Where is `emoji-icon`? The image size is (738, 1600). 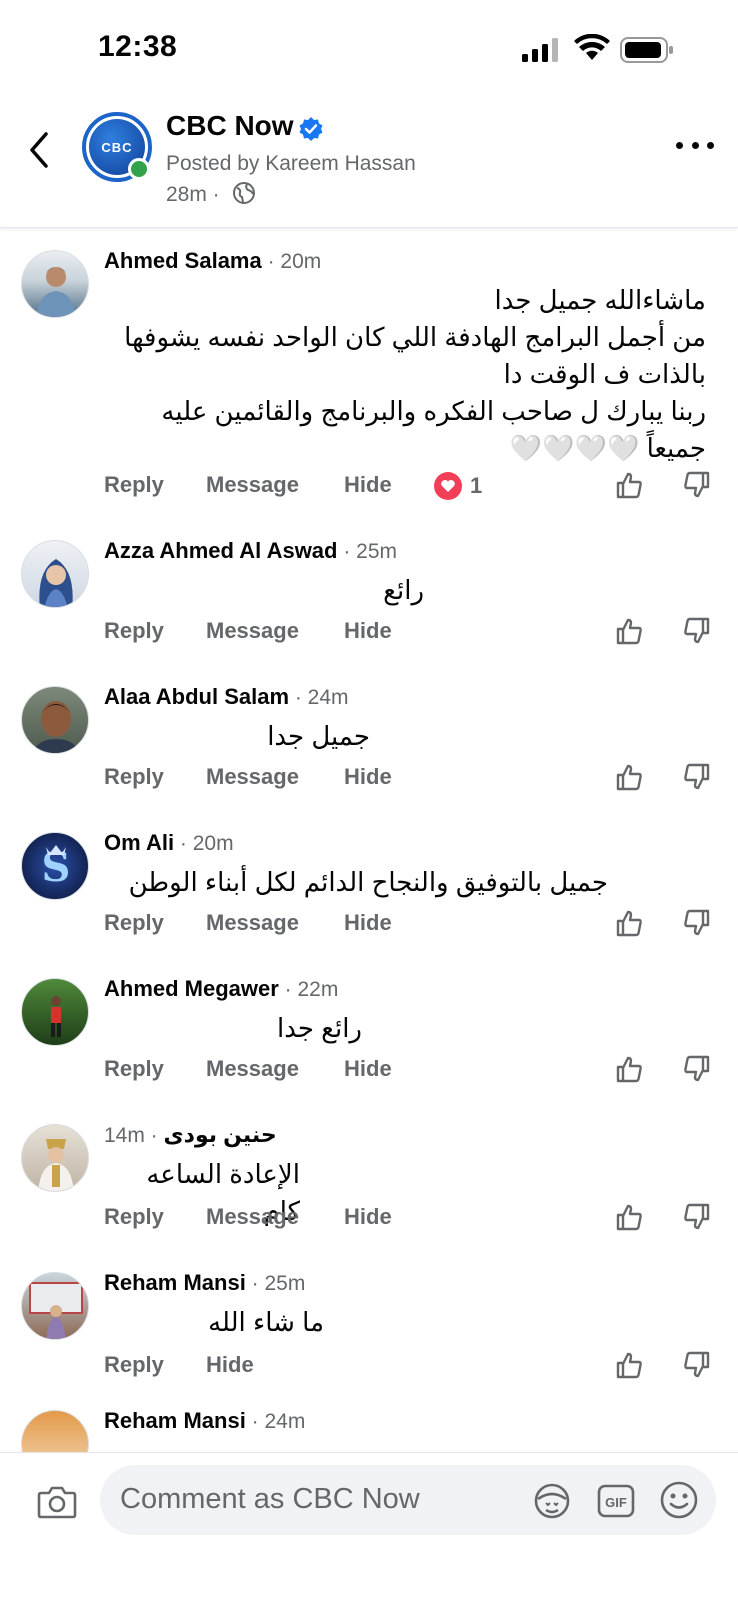 emoji-icon is located at coordinates (679, 1500).